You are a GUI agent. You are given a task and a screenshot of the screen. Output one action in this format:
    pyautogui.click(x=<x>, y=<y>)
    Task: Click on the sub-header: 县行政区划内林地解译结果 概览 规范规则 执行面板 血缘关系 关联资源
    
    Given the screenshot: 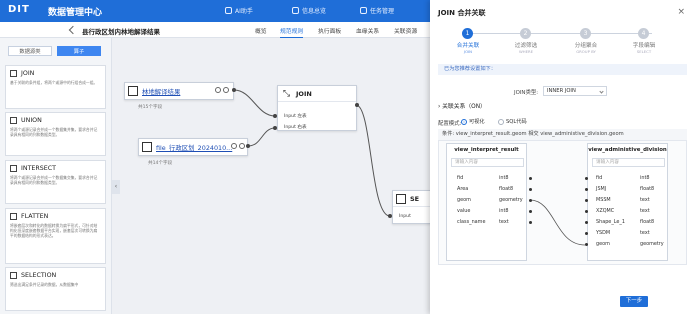 What is the action you would take?
    pyautogui.click(x=215, y=30)
    